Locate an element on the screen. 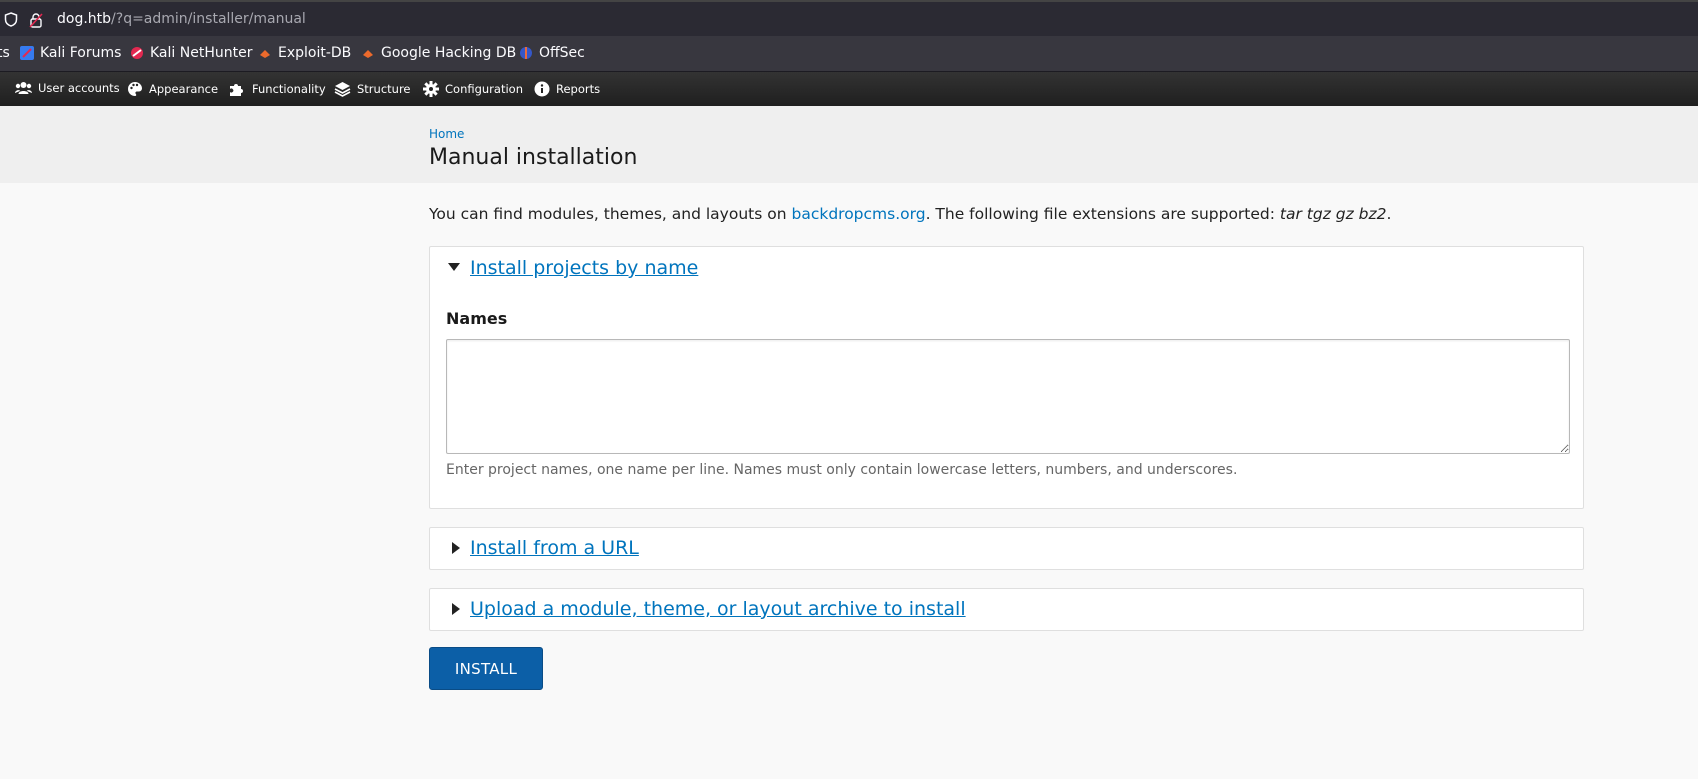 The image size is (1698, 779). admin-menu-label: Appearance is located at coordinates (184, 89).